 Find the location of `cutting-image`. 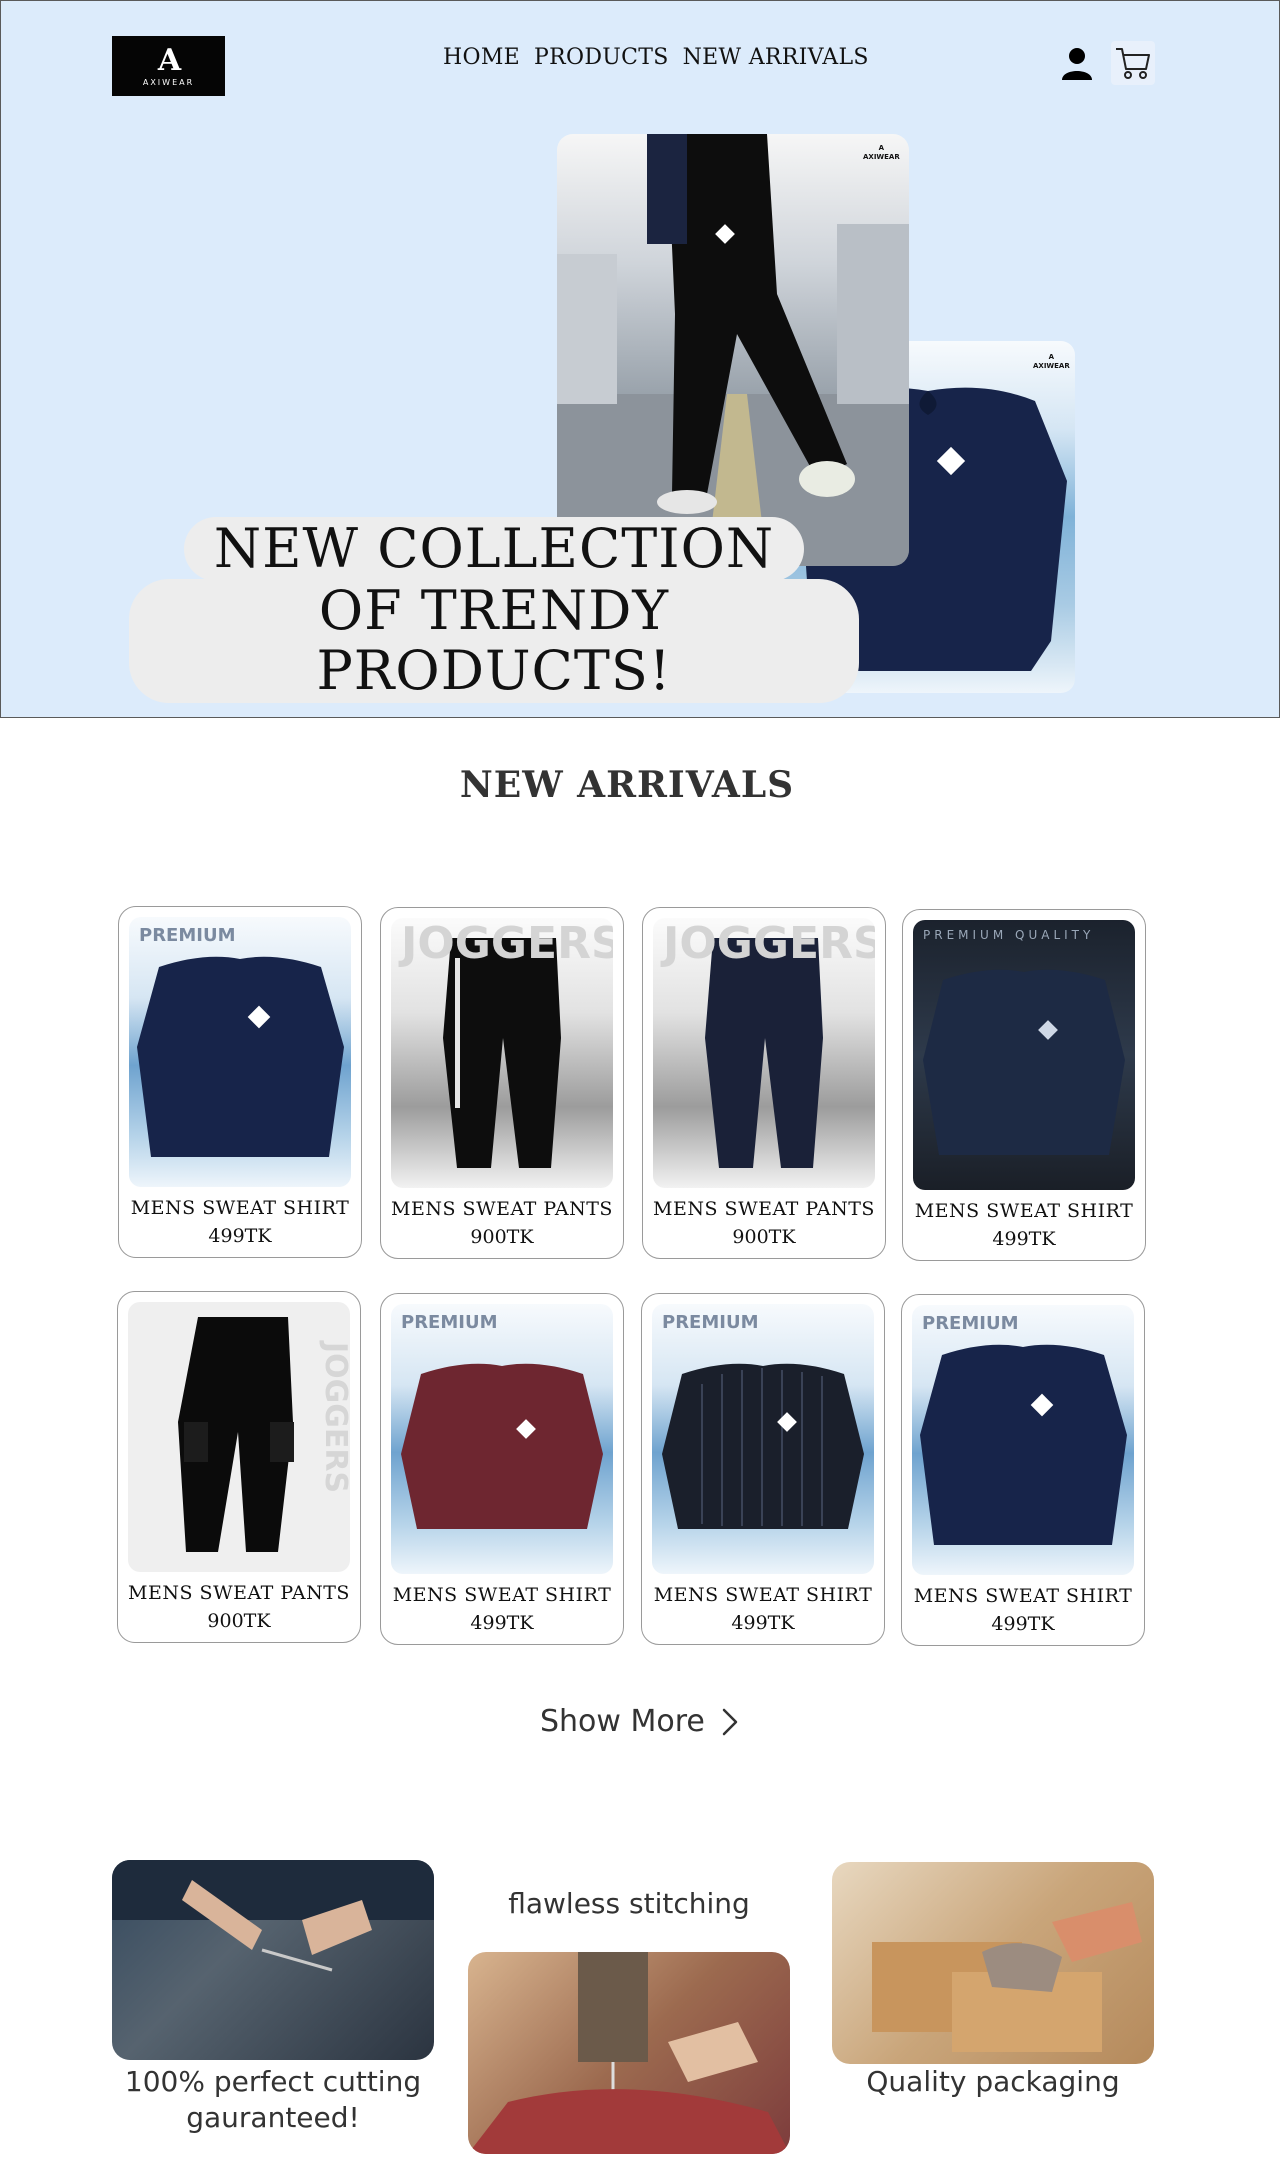

cutting-image is located at coordinates (273, 1960).